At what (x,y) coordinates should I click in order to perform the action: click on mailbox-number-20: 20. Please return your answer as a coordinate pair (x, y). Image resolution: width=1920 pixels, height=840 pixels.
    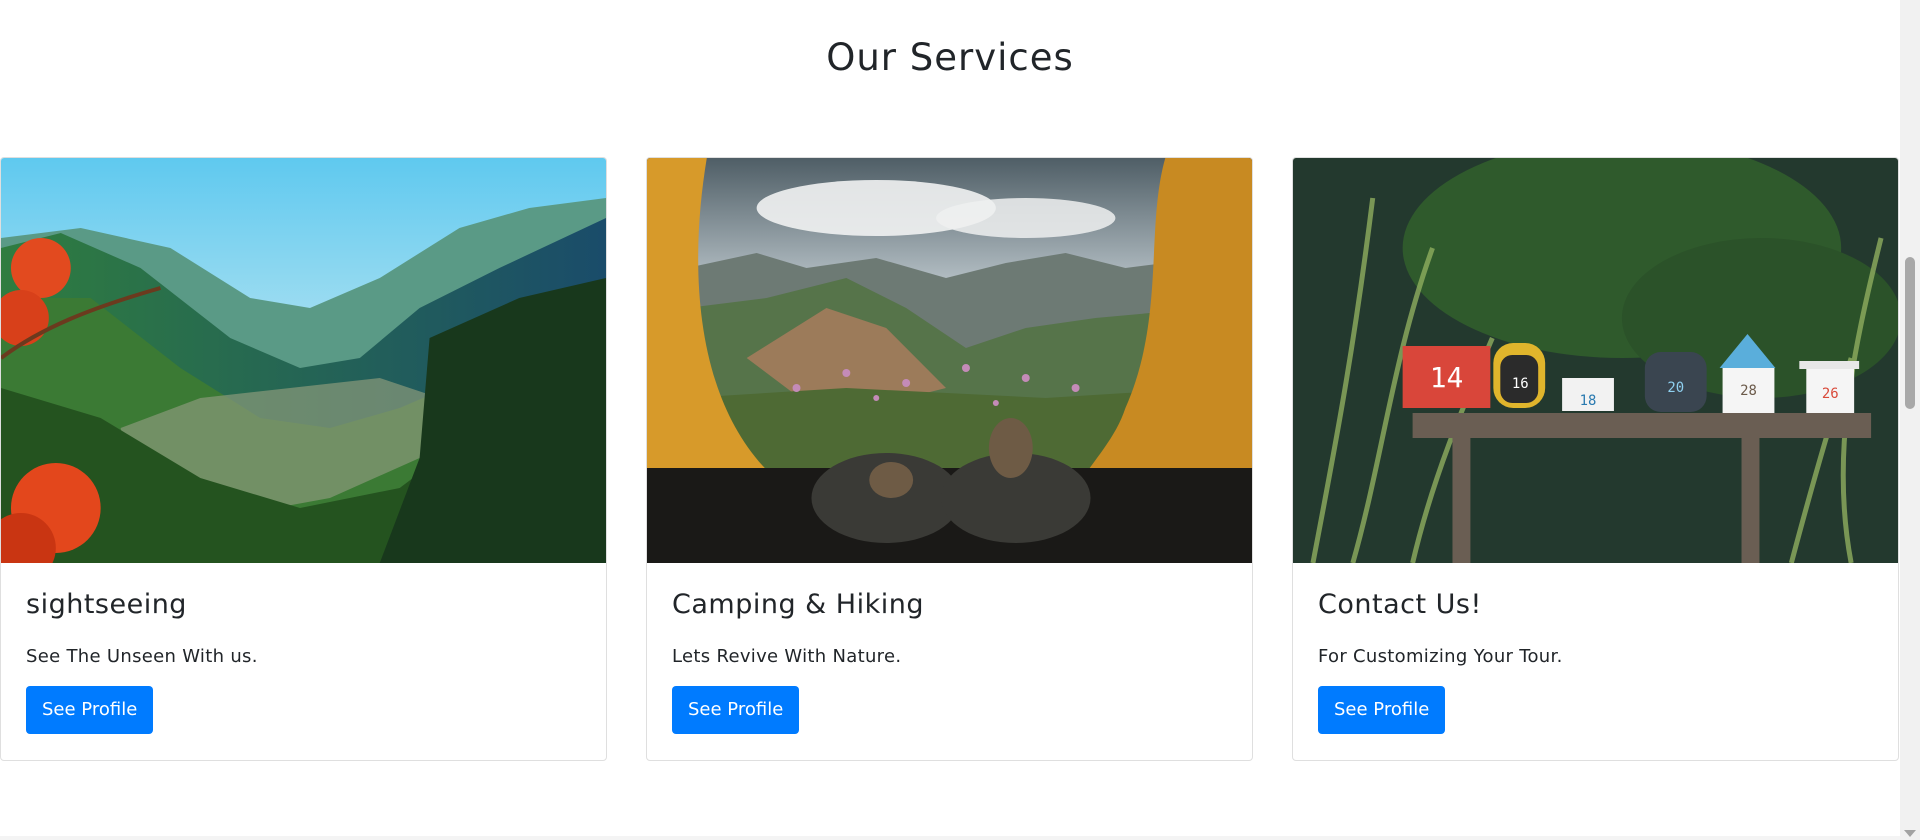
    Looking at the image, I should click on (1675, 388).